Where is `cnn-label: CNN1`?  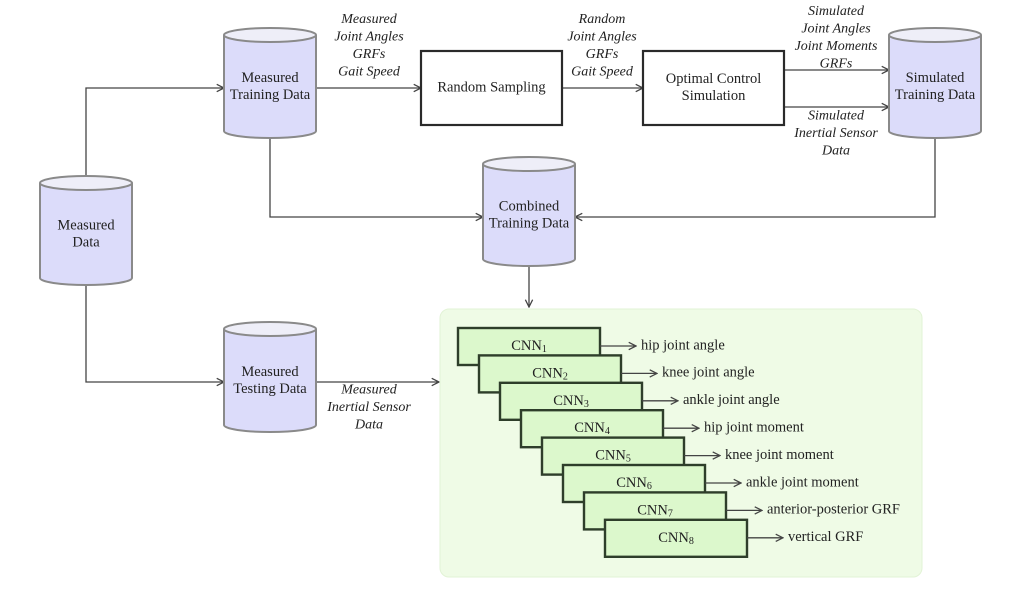 cnn-label: CNN1 is located at coordinates (529, 346).